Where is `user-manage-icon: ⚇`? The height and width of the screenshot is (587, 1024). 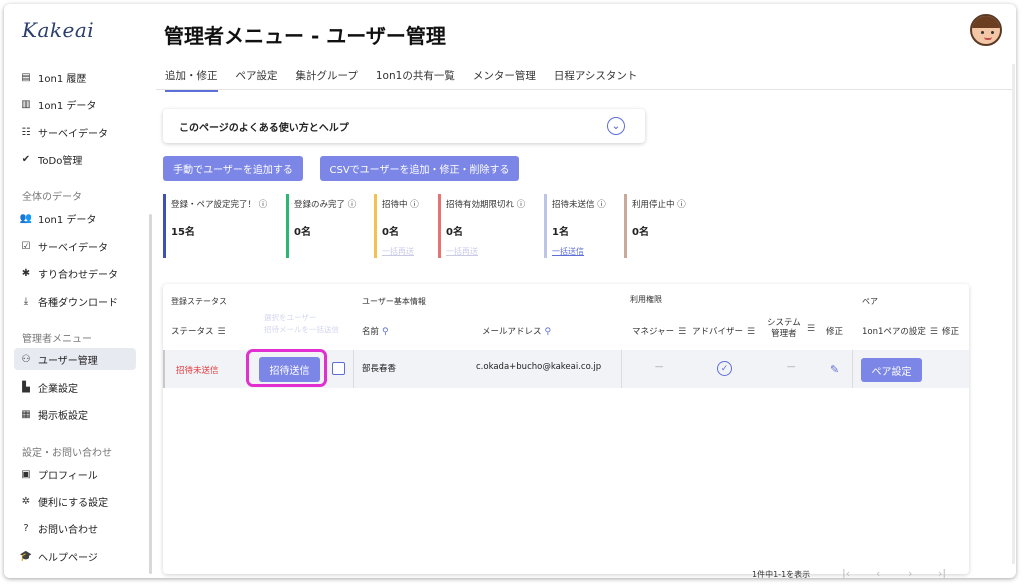 user-manage-icon: ⚇ is located at coordinates (26, 359).